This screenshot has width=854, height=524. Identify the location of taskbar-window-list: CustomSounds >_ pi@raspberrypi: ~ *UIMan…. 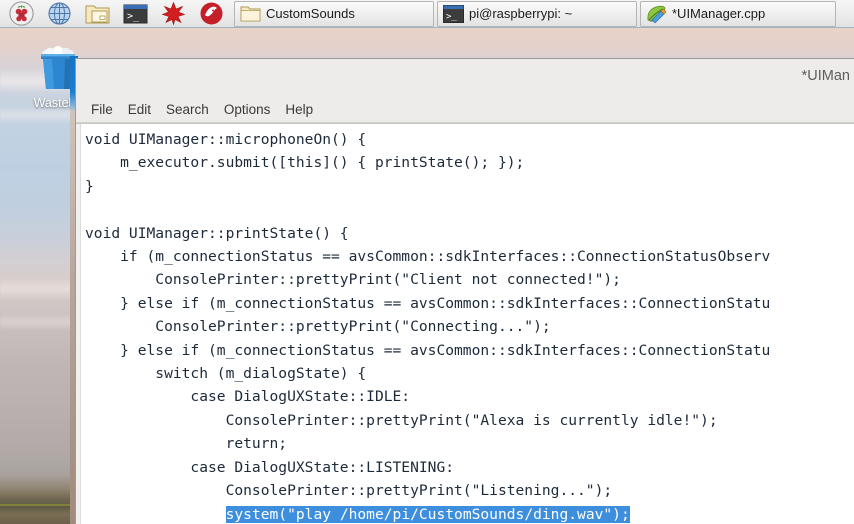
(542, 13).